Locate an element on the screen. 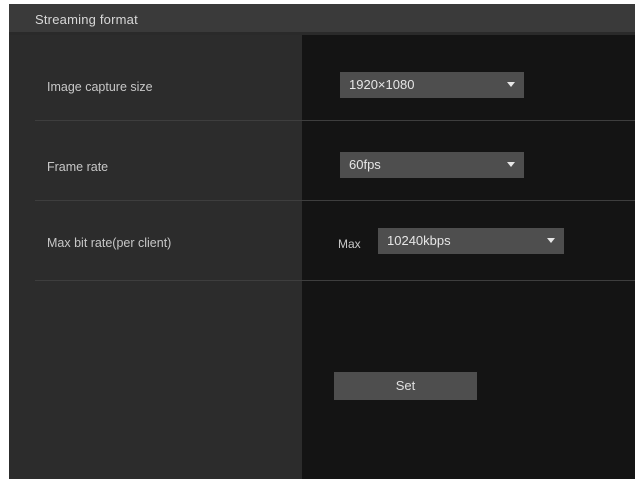 The image size is (635, 479). image-capture-size-value: 1920×1080 is located at coordinates (382, 84).